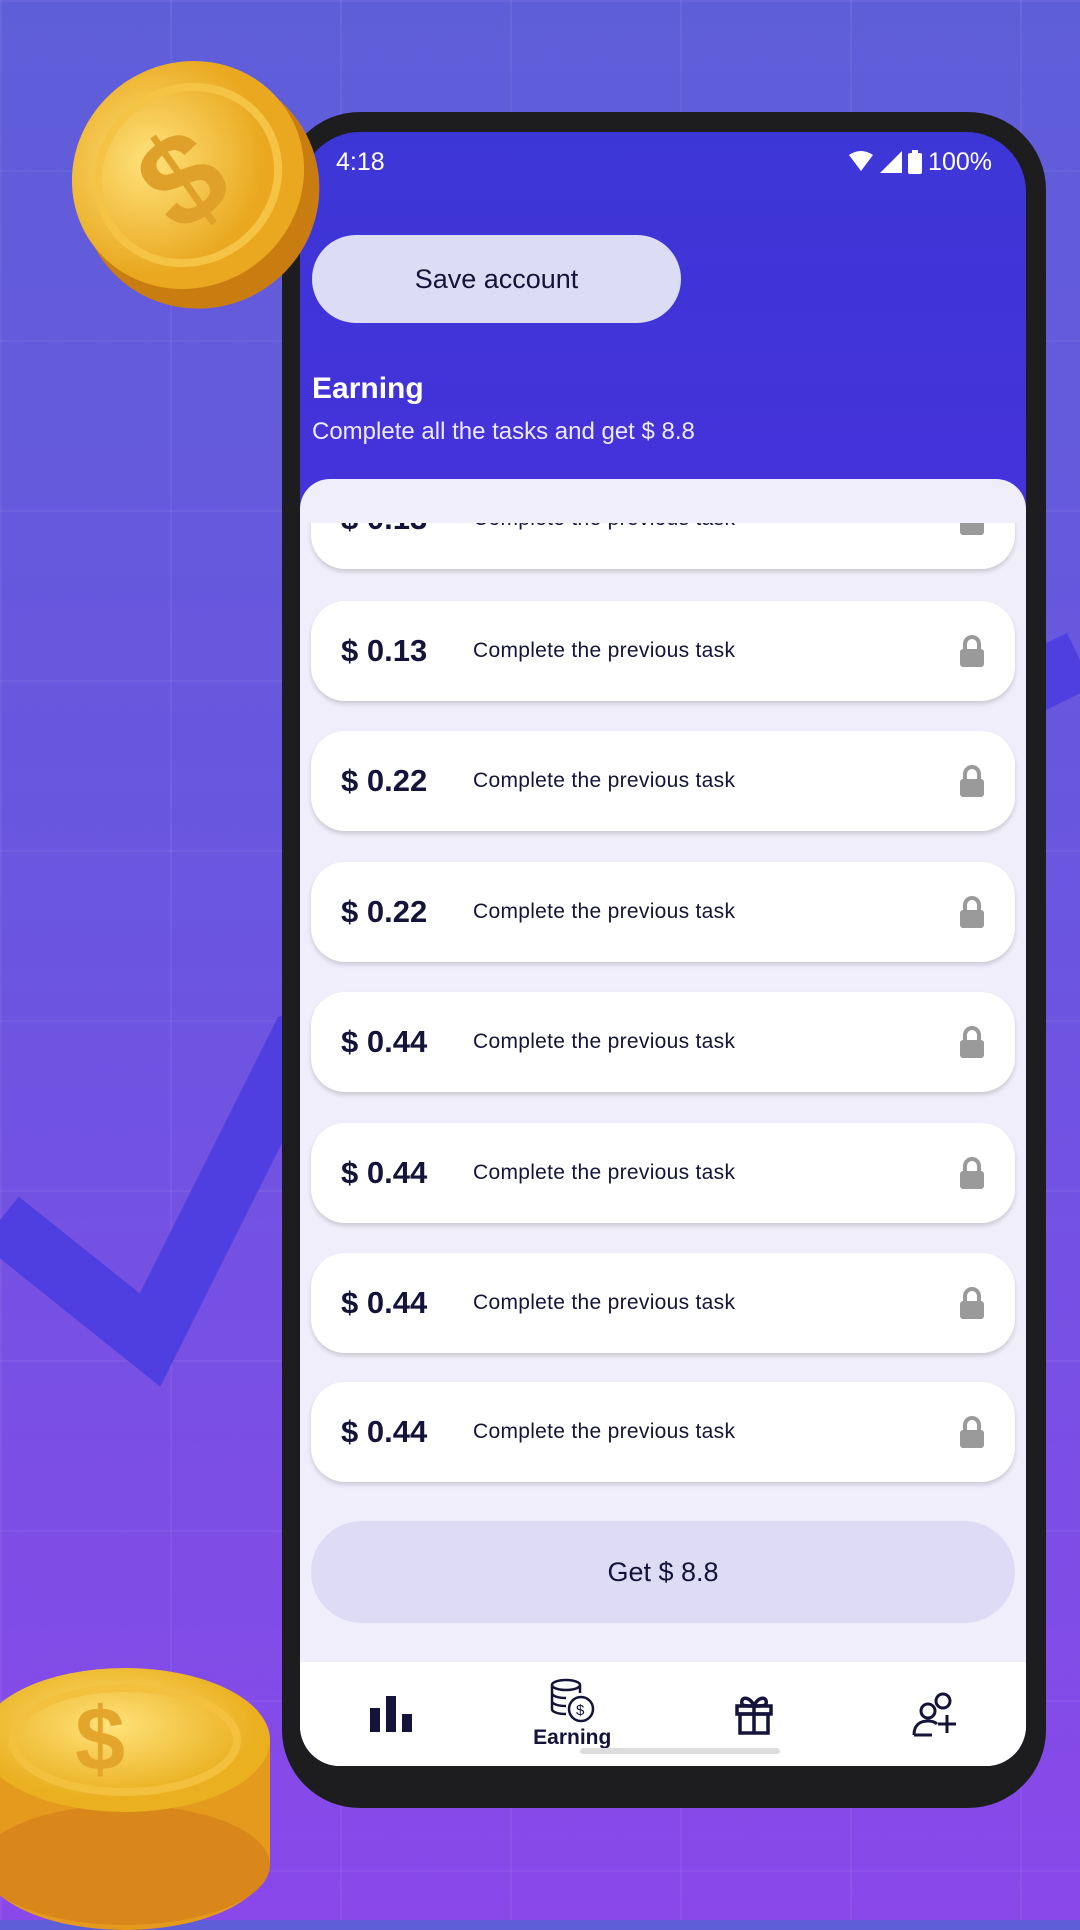  Describe the element at coordinates (572, 1737) in the screenshot. I see `nav-earning-label: Earning` at that location.